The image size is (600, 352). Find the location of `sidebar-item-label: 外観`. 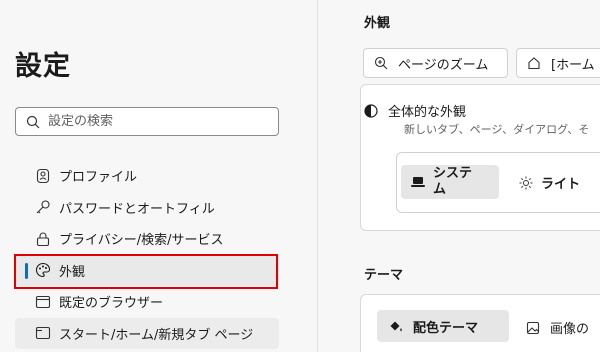

sidebar-item-label: 外観 is located at coordinates (72, 272).